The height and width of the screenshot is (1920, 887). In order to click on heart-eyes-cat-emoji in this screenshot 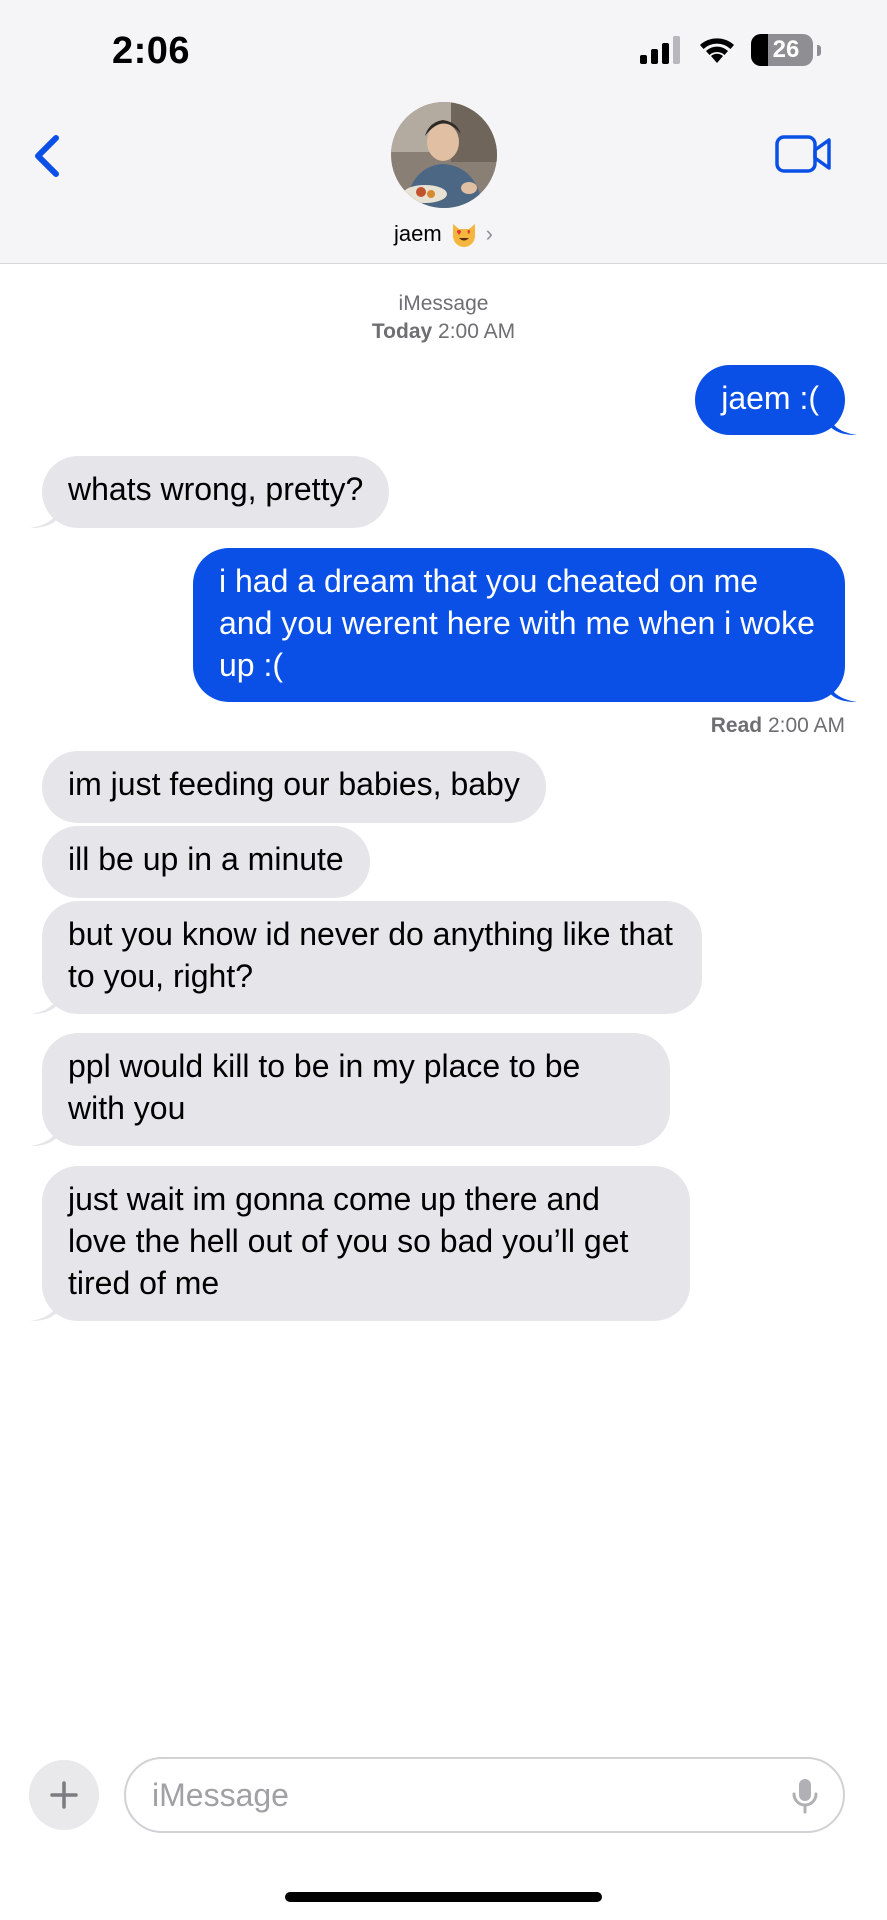, I will do `click(463, 235)`.